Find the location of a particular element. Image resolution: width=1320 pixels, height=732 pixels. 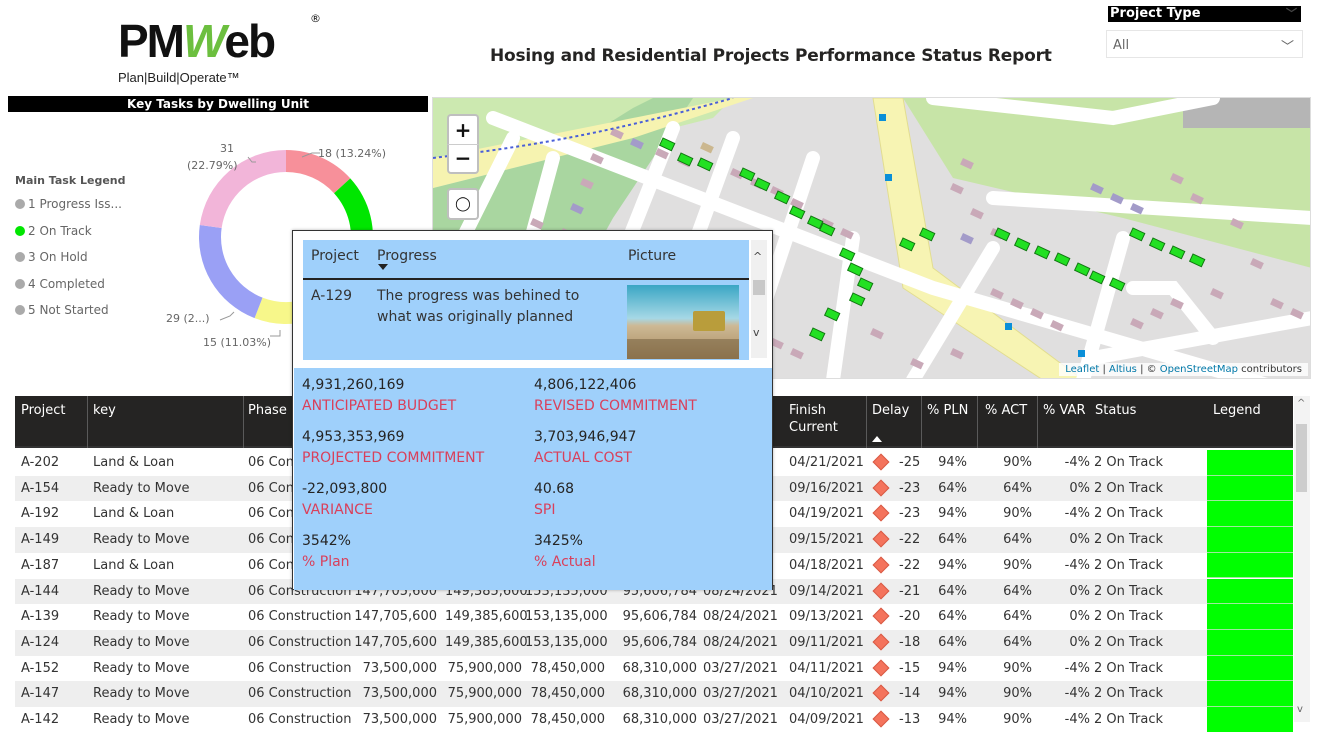

tooltip-col-picture: Picture is located at coordinates (652, 256).